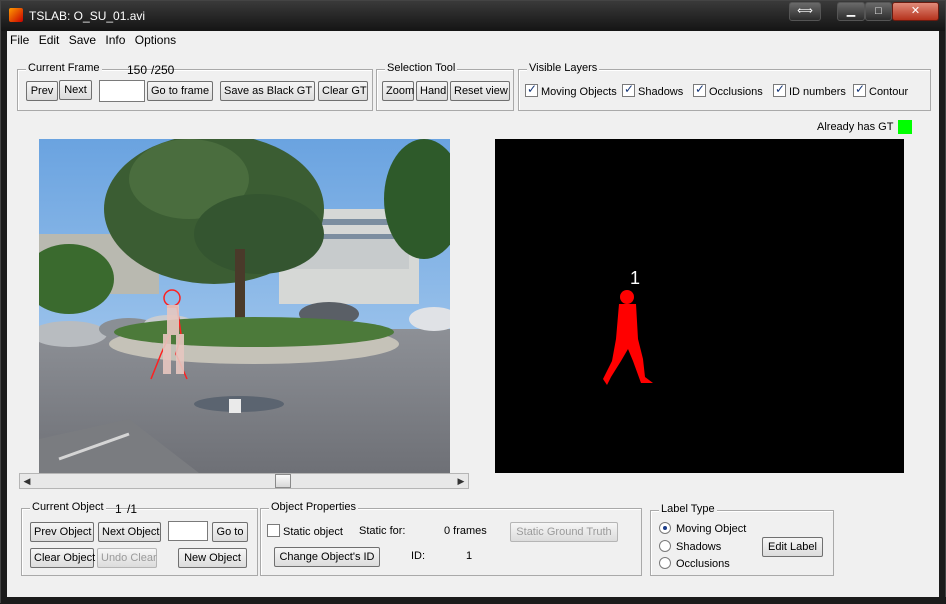 The height and width of the screenshot is (604, 946). I want to click on frame-number: 150, so click(137, 70).